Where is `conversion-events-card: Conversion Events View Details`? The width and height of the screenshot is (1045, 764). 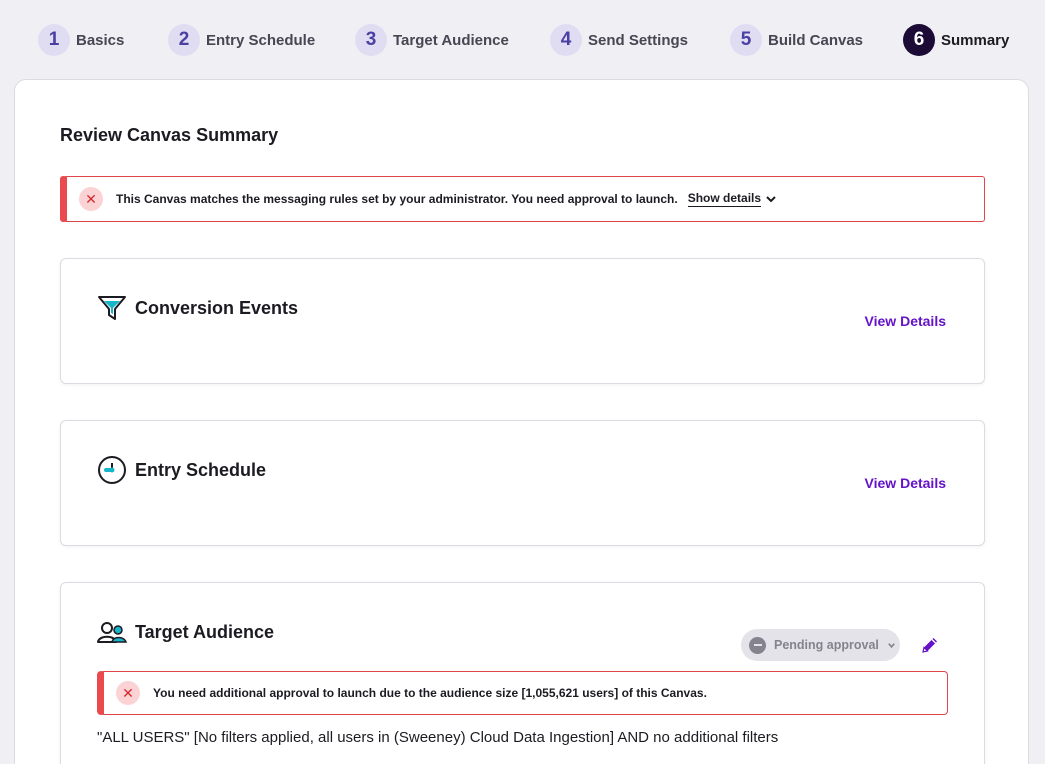 conversion-events-card: Conversion Events View Details is located at coordinates (522, 321).